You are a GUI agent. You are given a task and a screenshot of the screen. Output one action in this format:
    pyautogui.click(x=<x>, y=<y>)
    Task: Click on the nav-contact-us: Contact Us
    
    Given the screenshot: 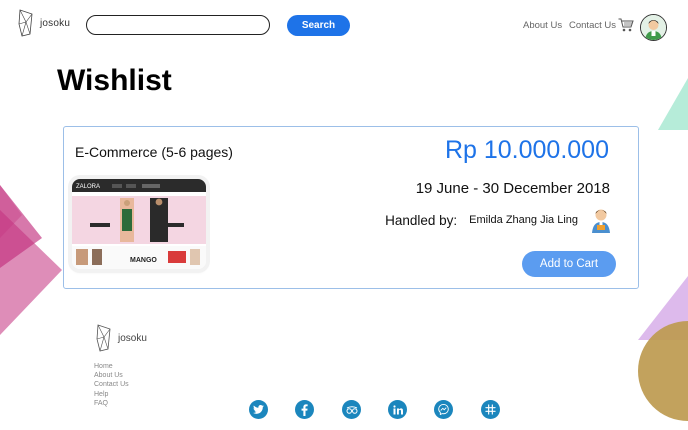 What is the action you would take?
    pyautogui.click(x=592, y=25)
    